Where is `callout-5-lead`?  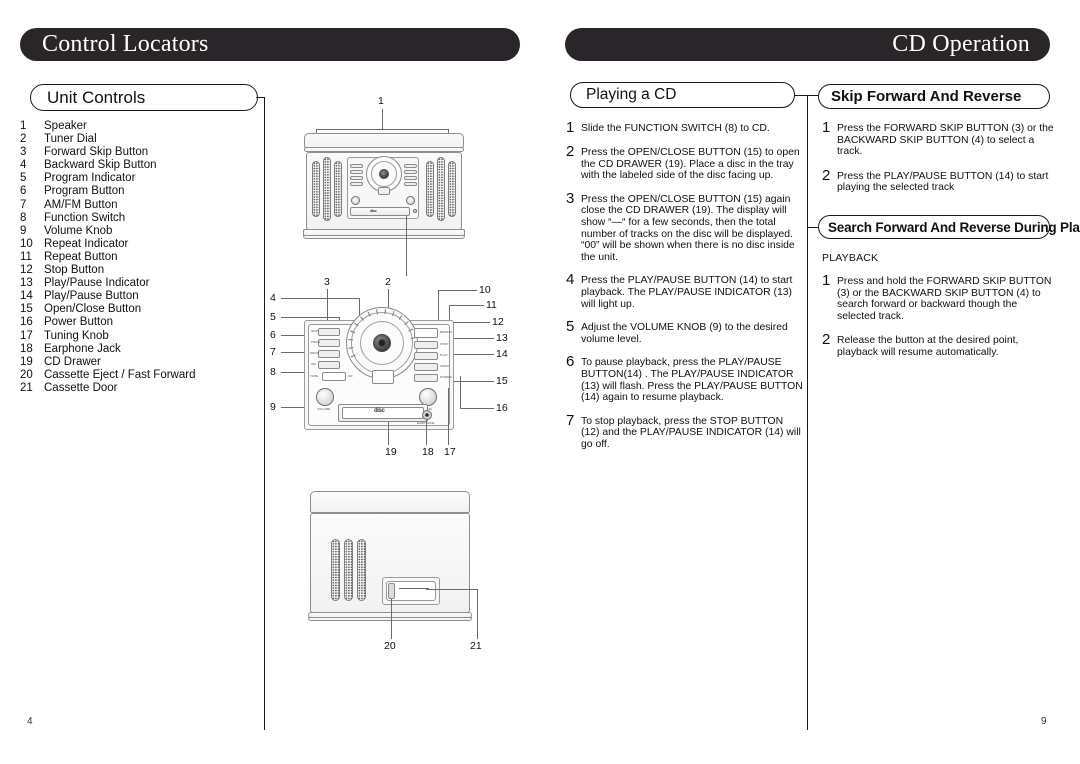
callout-5-lead is located at coordinates (310, 317).